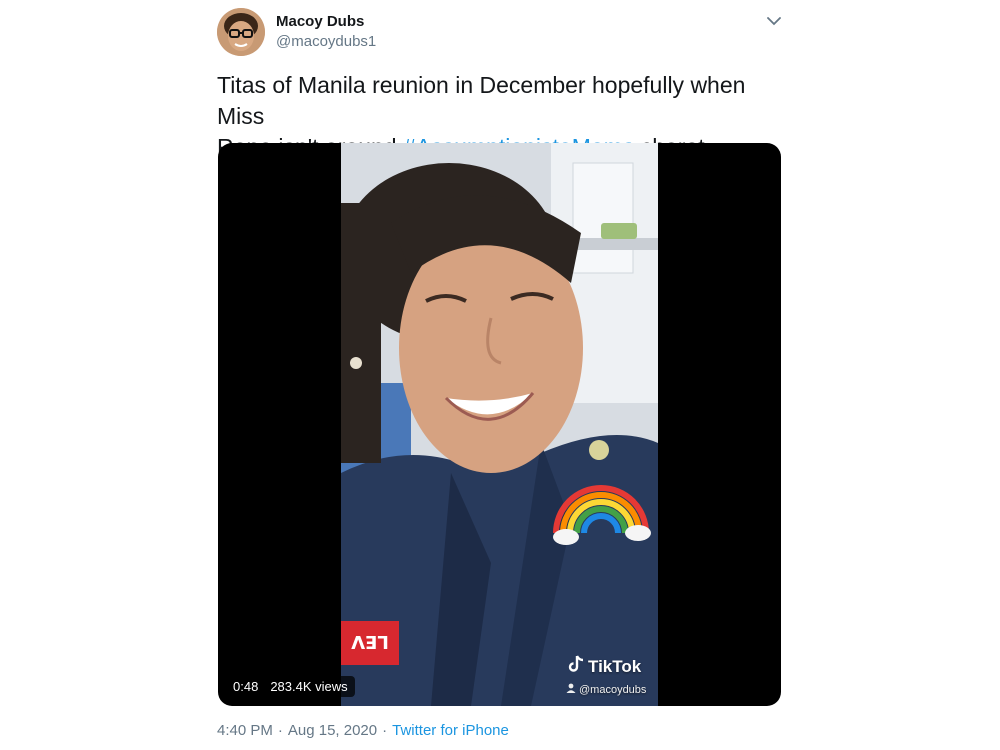  What do you see at coordinates (571, 689) in the screenshot?
I see `person-icon` at bounding box center [571, 689].